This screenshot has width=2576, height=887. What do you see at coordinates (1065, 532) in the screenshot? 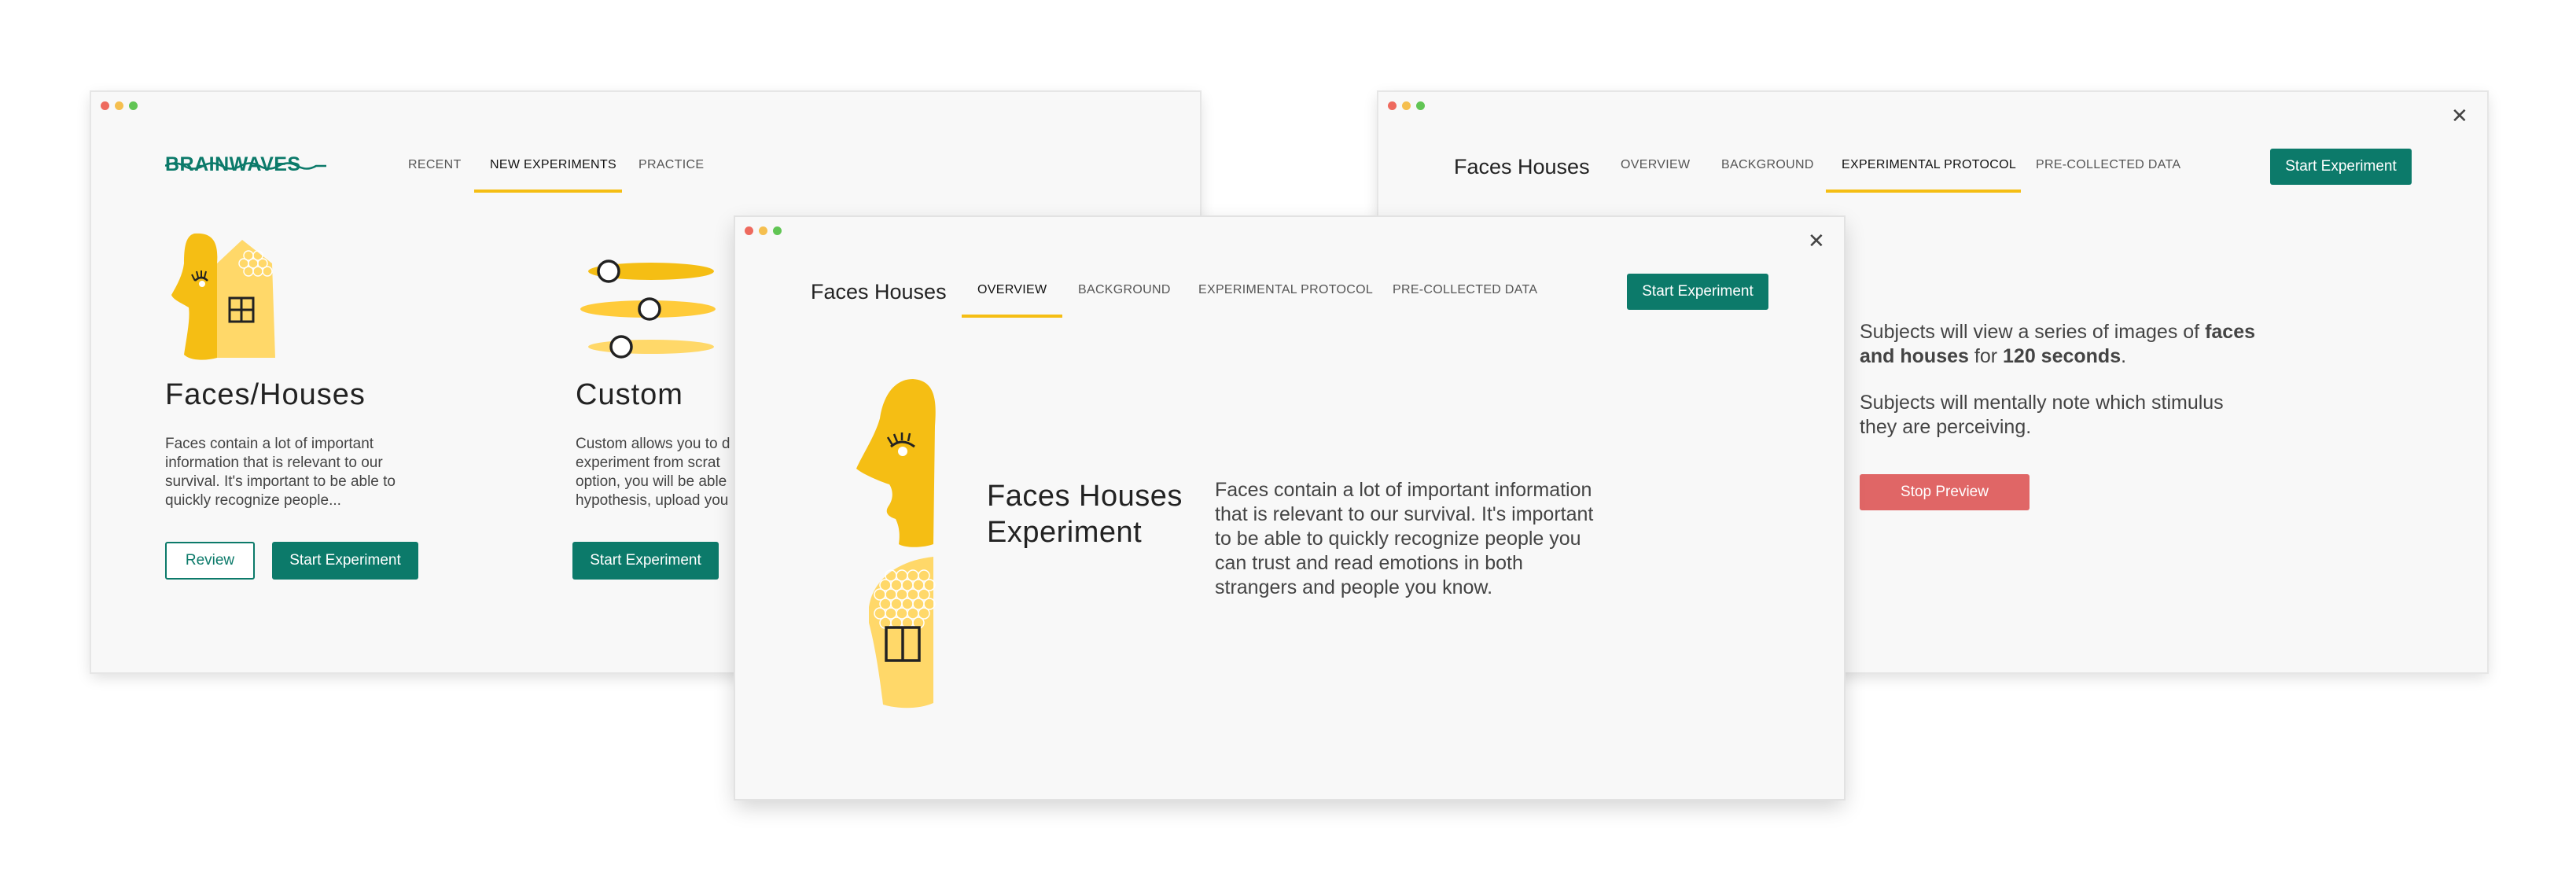
I see `experiment-heading-line-2: Experiment` at bounding box center [1065, 532].